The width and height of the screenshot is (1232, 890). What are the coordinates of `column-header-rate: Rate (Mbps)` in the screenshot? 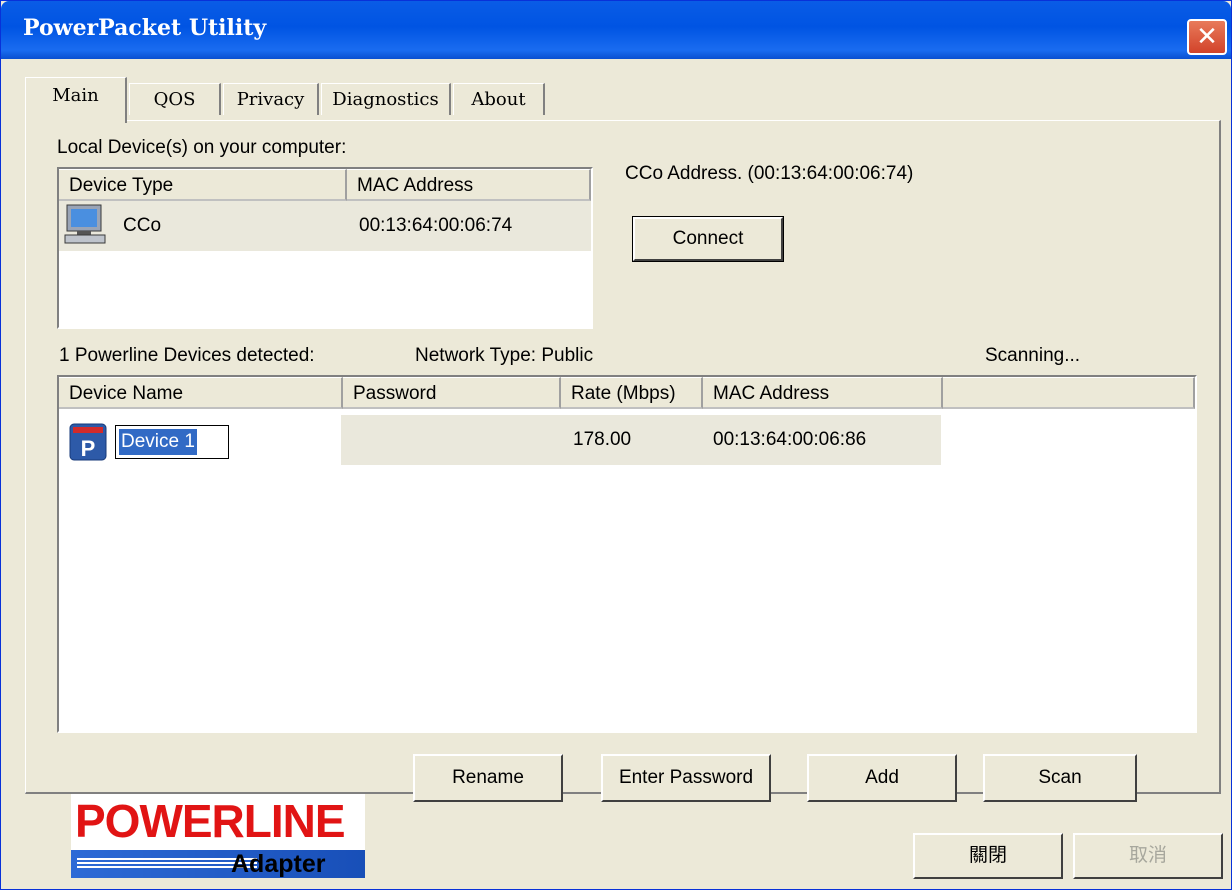 It's located at (632, 393).